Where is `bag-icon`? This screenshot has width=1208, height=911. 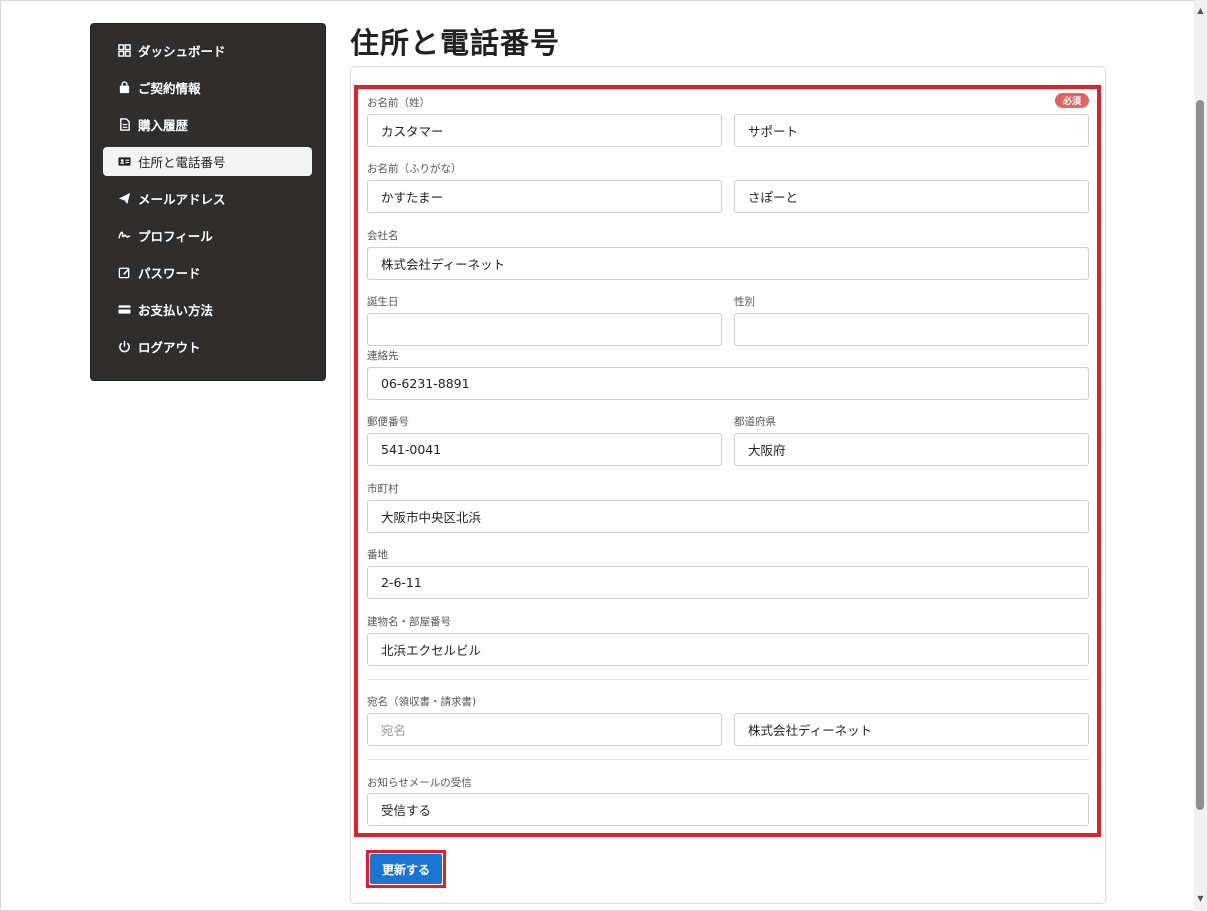
bag-icon is located at coordinates (124, 88).